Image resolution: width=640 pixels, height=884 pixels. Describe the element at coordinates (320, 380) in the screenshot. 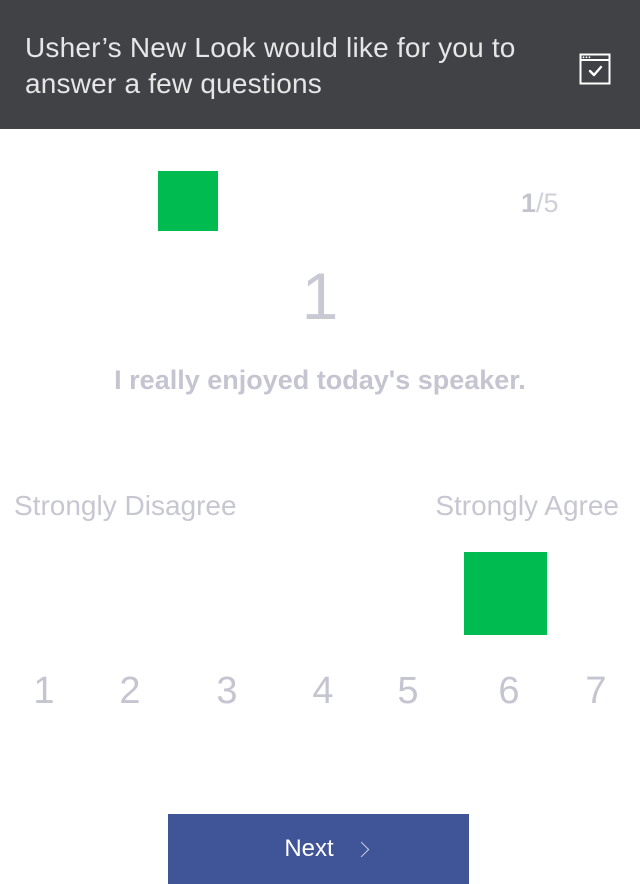

I see `question-text: I really enjoyed today's speaker.` at that location.